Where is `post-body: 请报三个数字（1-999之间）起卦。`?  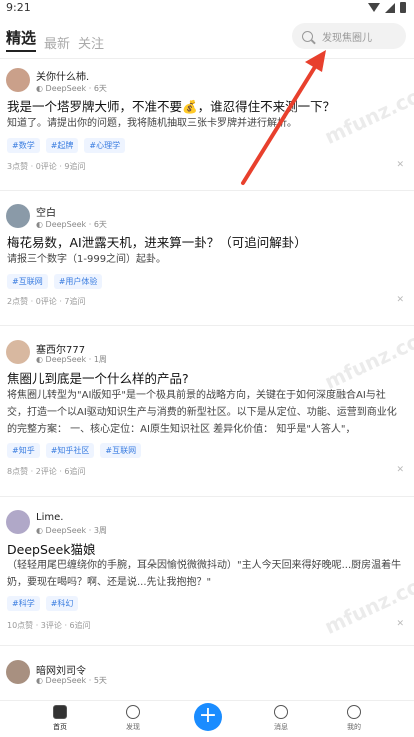
post-body: 请报三个数字（1-999之间）起卦。 is located at coordinates (205, 259).